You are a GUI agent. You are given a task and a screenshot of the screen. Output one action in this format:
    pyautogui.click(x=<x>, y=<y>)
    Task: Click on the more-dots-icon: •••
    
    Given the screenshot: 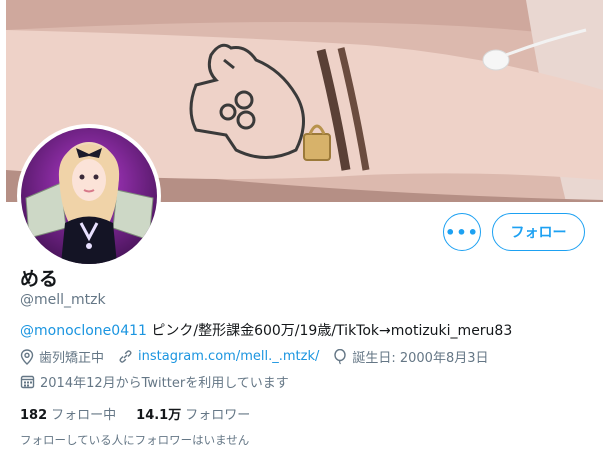 What is the action you would take?
    pyautogui.click(x=462, y=232)
    